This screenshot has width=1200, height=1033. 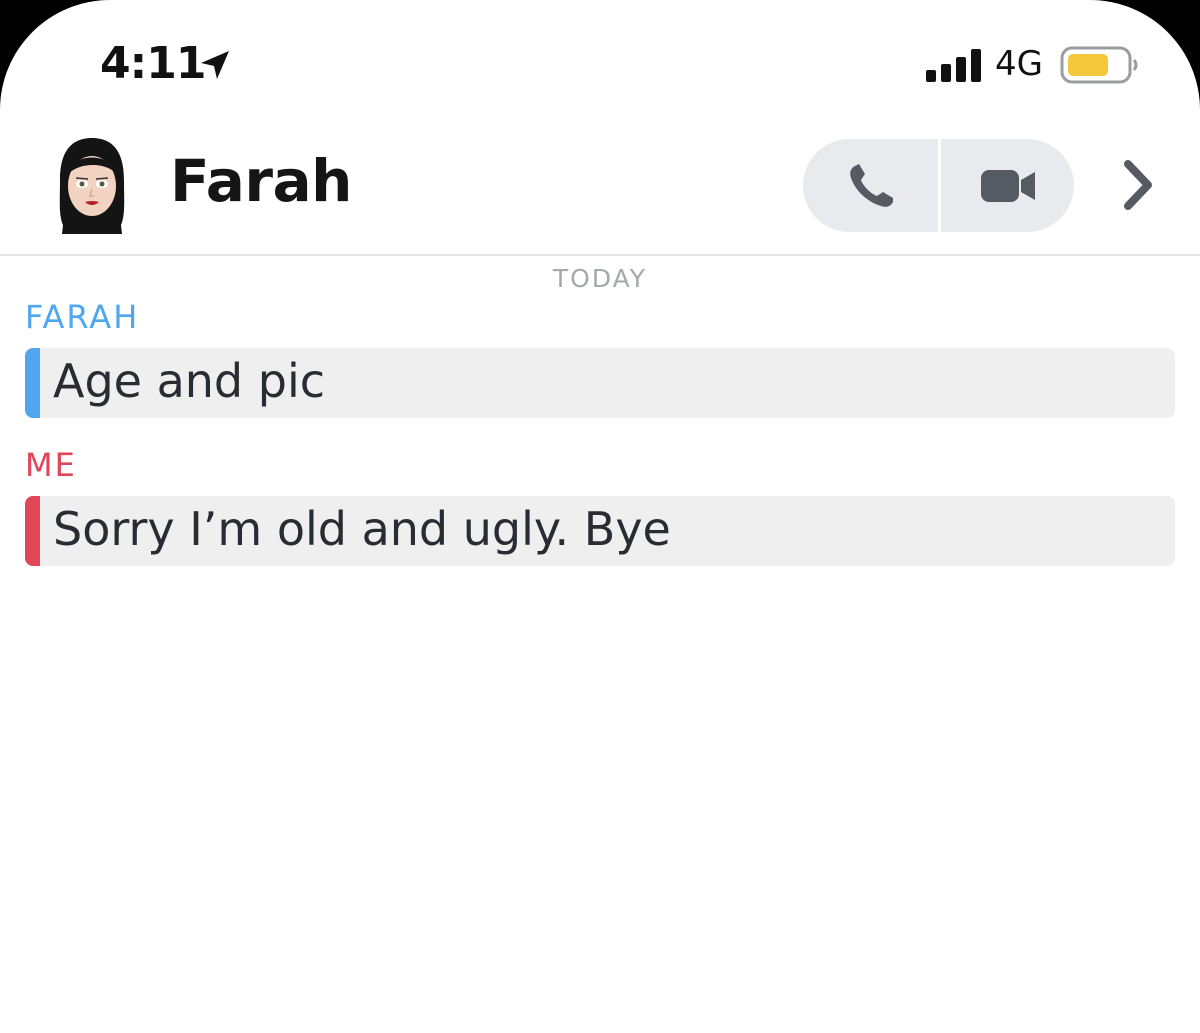 I want to click on sender-label: FARAH, so click(x=82, y=317).